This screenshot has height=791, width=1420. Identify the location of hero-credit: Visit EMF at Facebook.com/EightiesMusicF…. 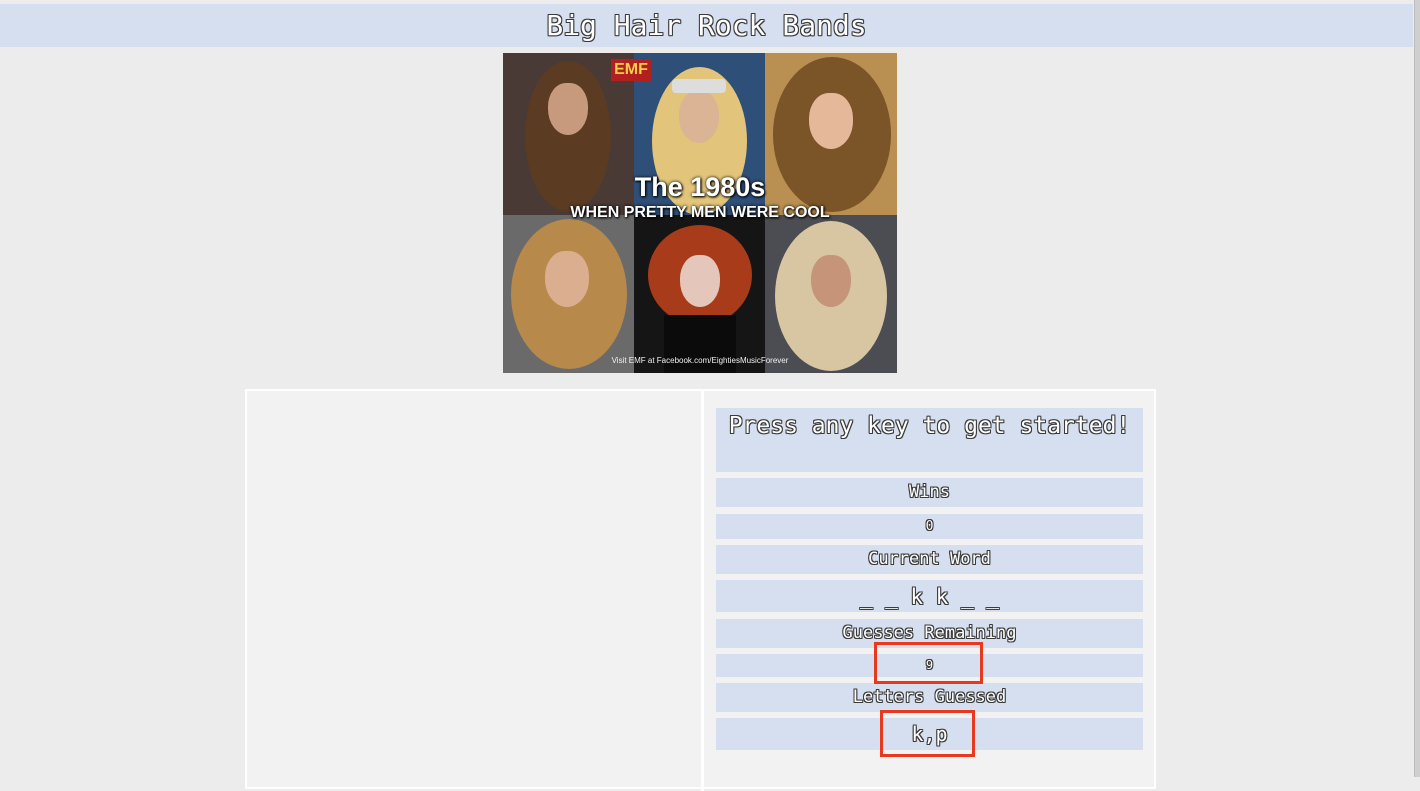
(700, 360).